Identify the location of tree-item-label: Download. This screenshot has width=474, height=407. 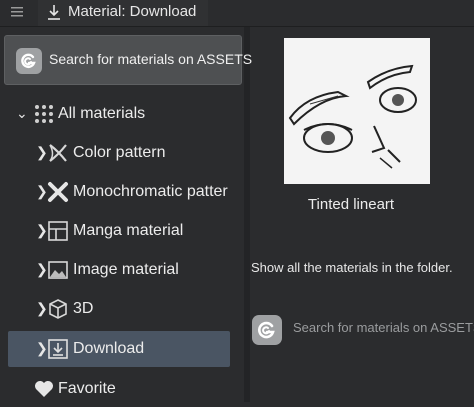
(109, 348).